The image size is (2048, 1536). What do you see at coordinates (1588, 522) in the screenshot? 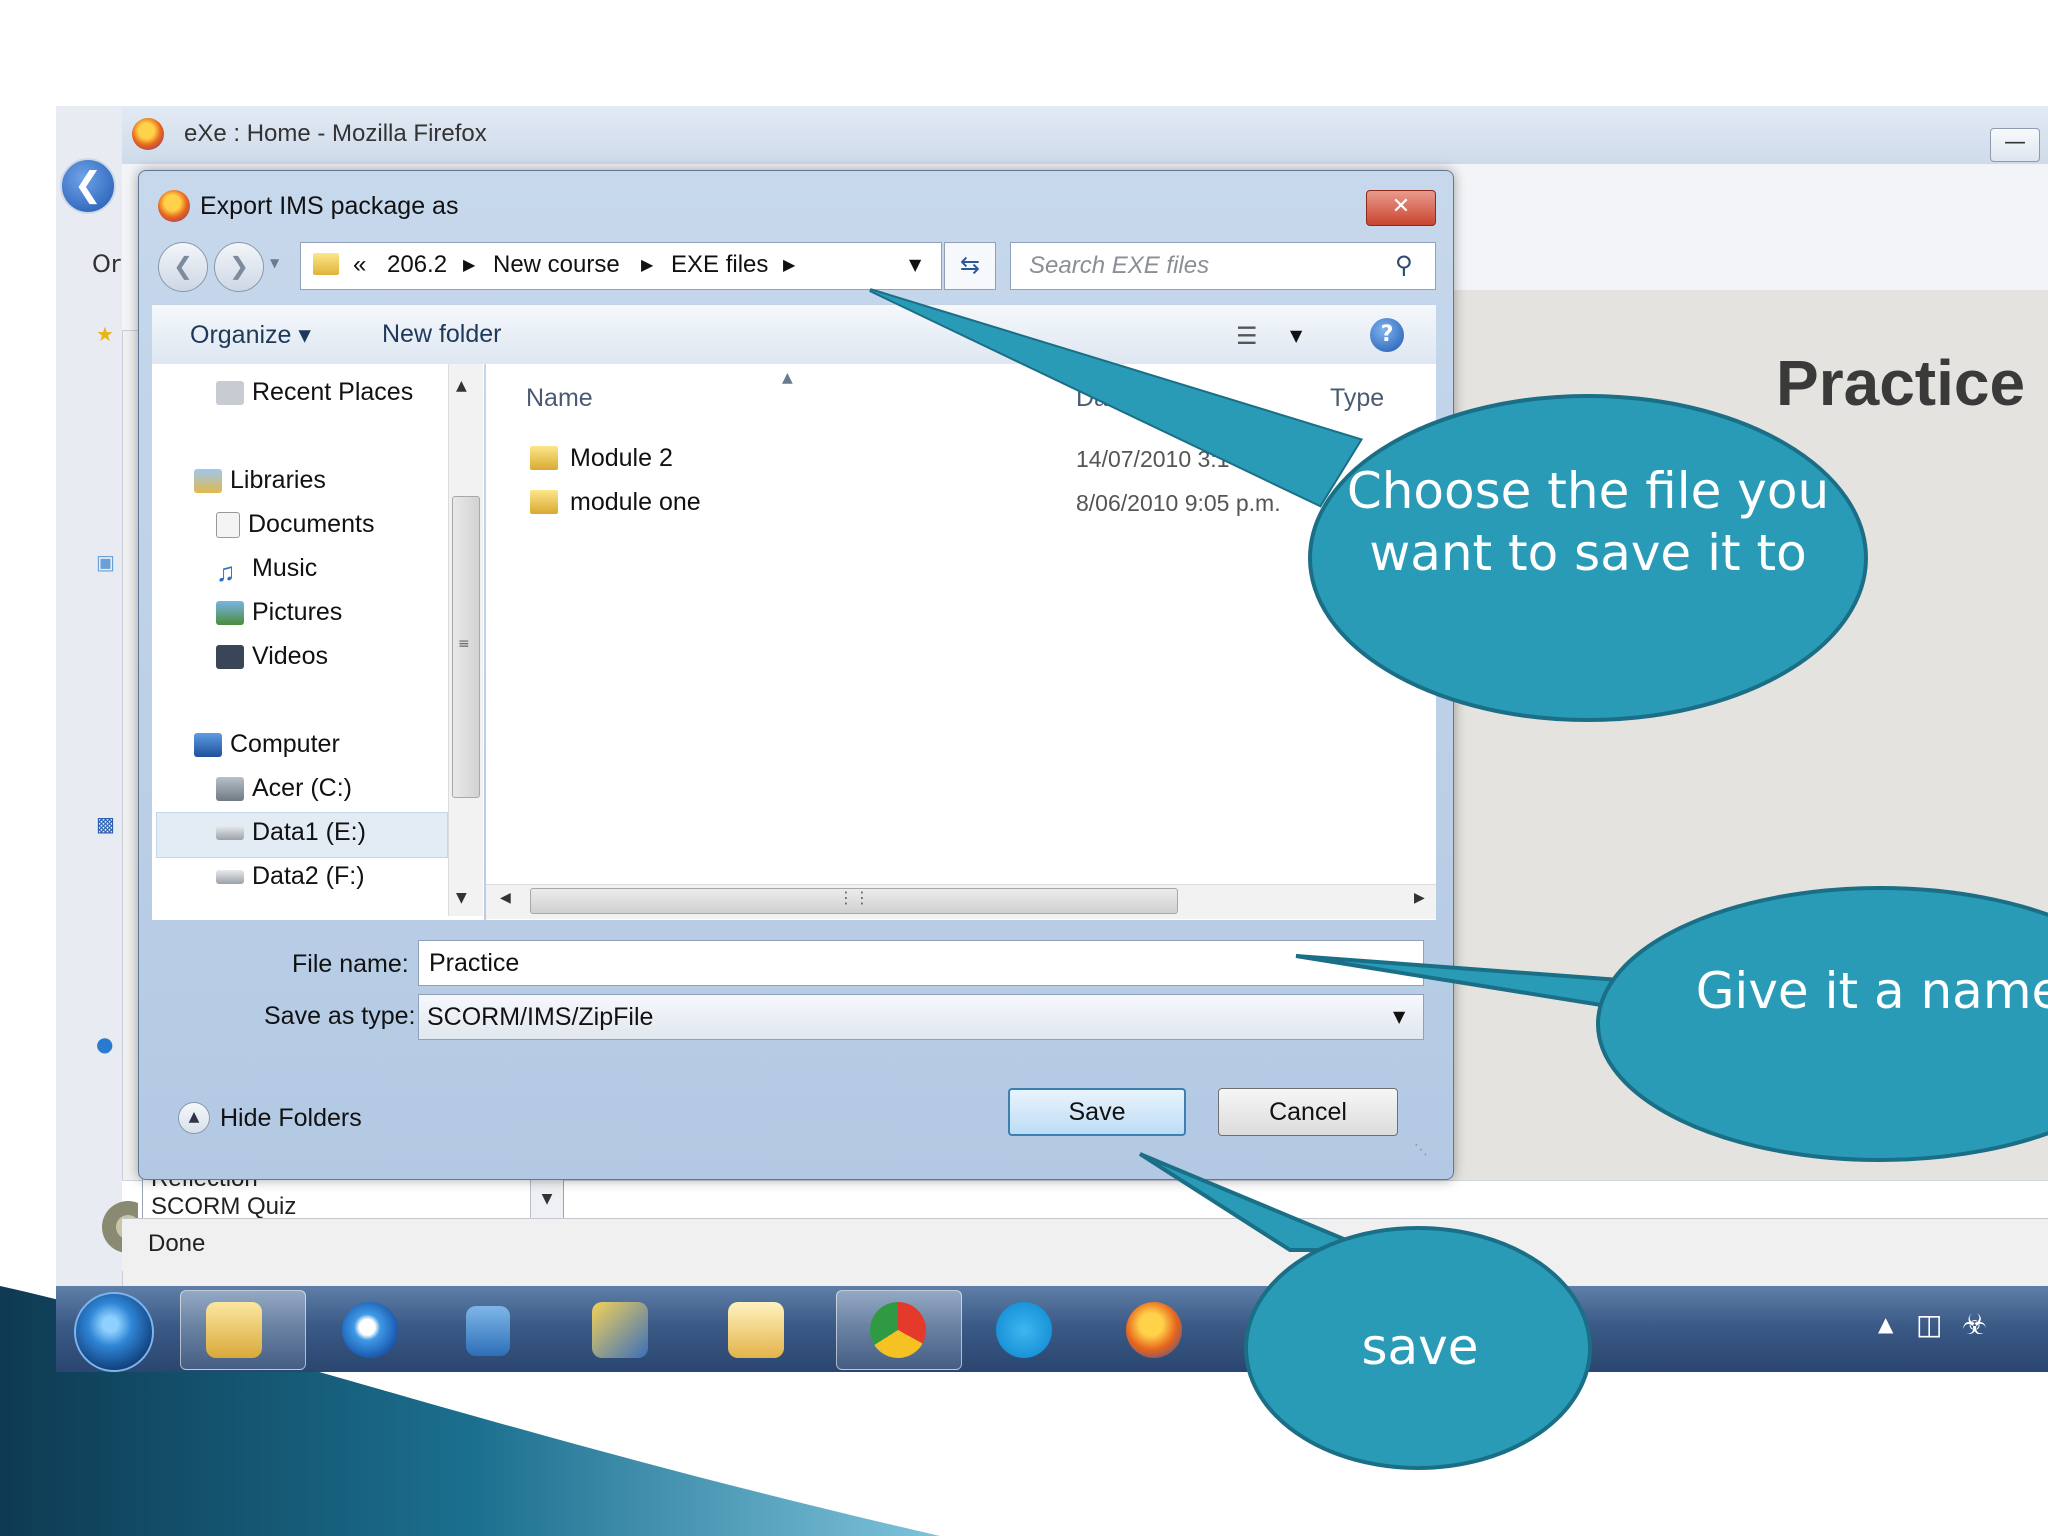
I see `callout-choose-folder-text: Choose the file you want to save it to` at bounding box center [1588, 522].